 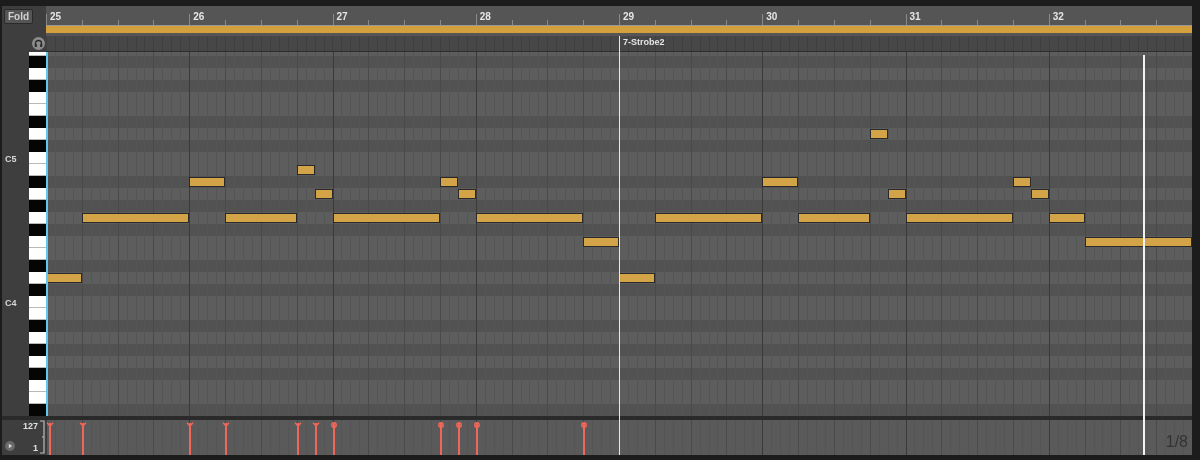 What do you see at coordinates (619, 245) in the screenshot?
I see `clip-start-line` at bounding box center [619, 245].